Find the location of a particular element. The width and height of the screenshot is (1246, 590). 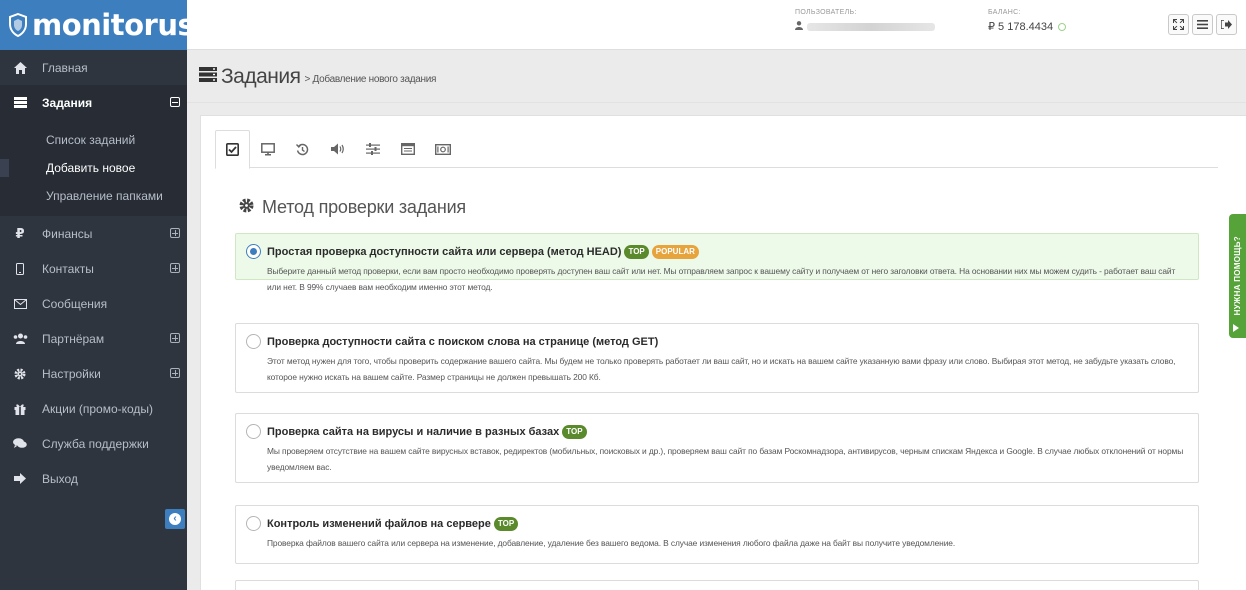

arrow-right-icon is located at coordinates (1236, 328).